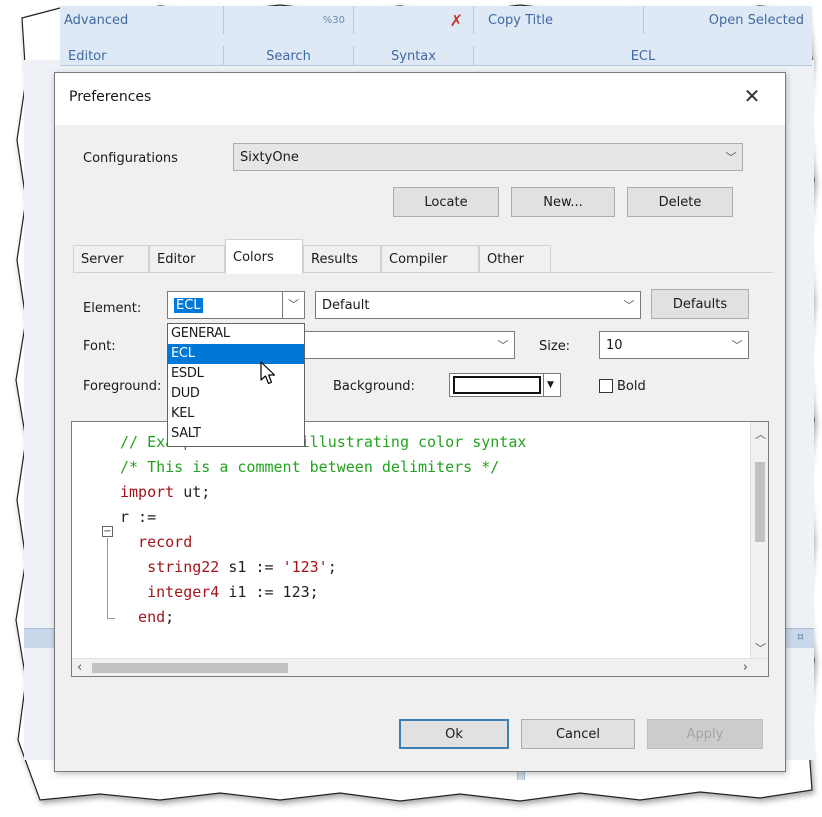 This screenshot has width=822, height=817. I want to click on ribbon-small-label: %30, so click(333, 20).